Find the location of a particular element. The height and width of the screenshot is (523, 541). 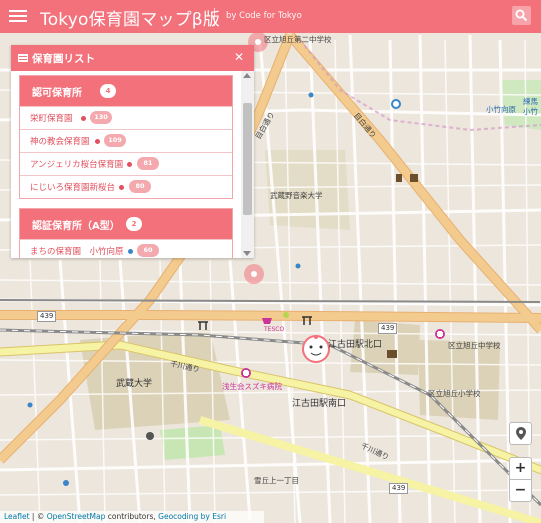

nursery-name: 神の教会保育園 is located at coordinates (60, 142).